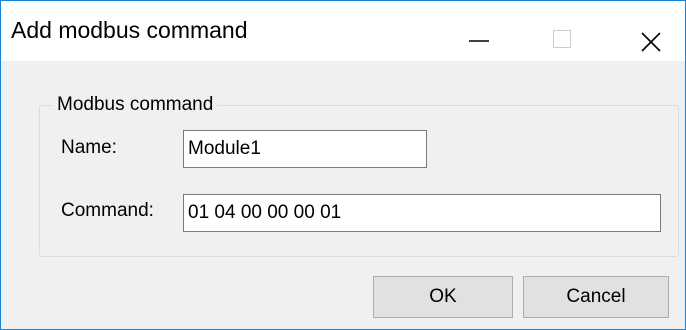 The height and width of the screenshot is (330, 686). Describe the element at coordinates (443, 297) in the screenshot. I see `ok-button: OK` at that location.